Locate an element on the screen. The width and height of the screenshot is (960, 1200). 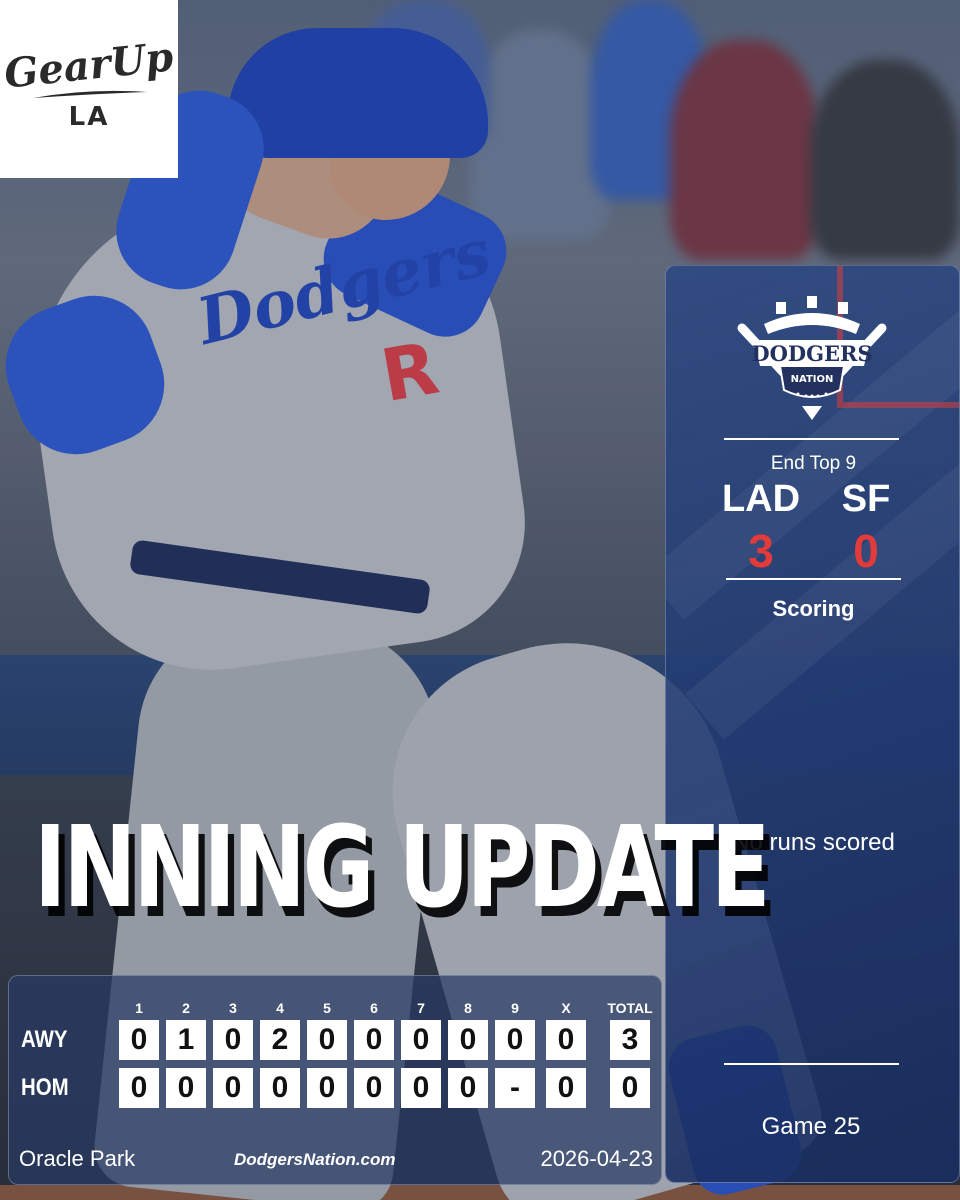
inning-header: 2 is located at coordinates (186, 1008).